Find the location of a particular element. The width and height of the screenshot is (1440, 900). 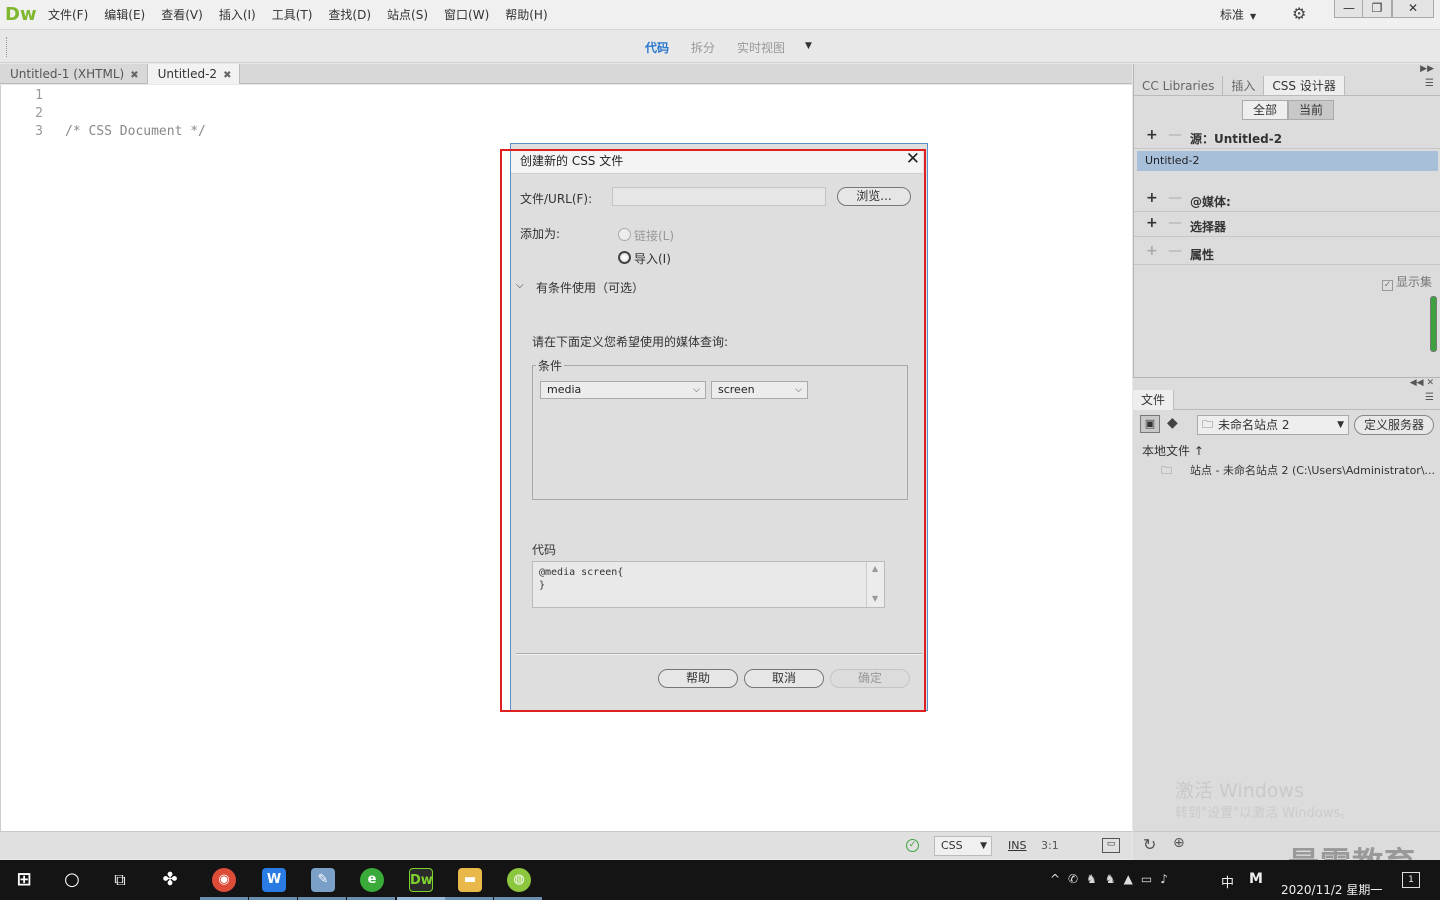

task-view-icon: ⧉ is located at coordinates (120, 880).